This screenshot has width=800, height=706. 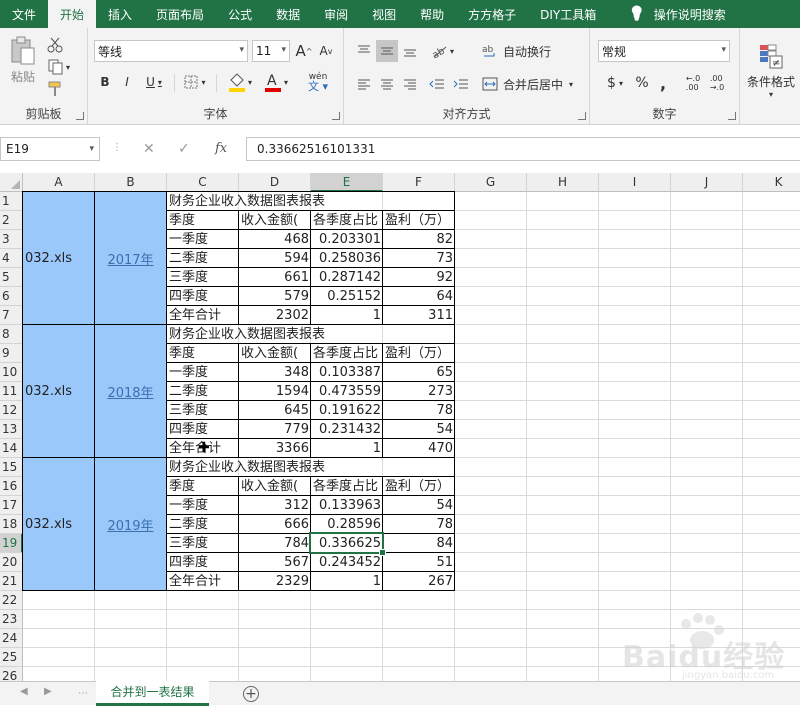 I want to click on row-header-2: 2, so click(x=11, y=220).